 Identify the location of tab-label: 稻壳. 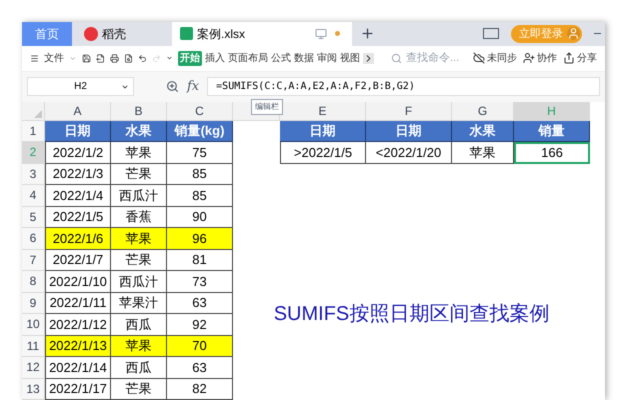
(114, 34).